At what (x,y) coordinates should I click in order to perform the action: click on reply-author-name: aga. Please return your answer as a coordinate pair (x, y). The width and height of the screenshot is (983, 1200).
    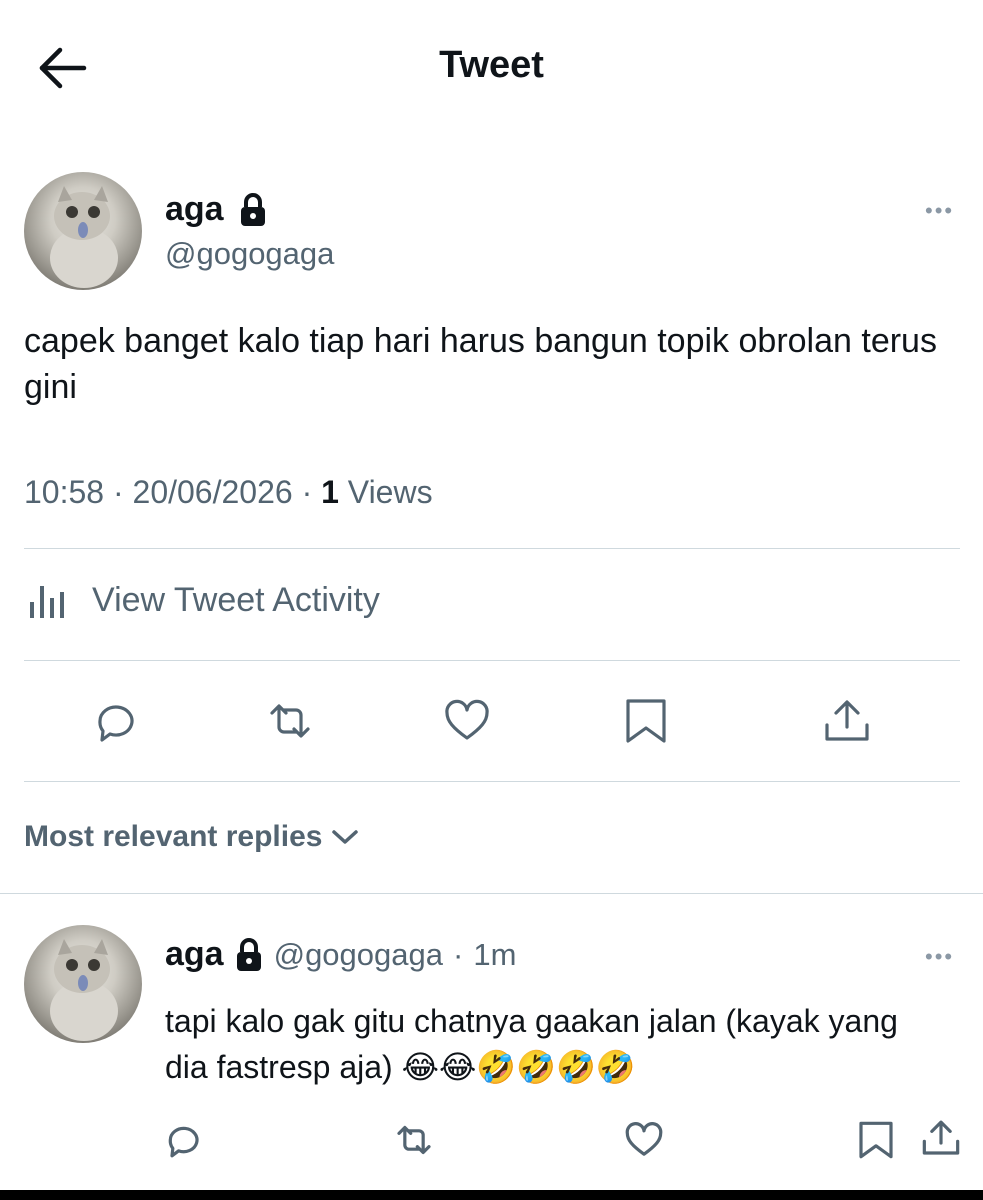
    Looking at the image, I should click on (194, 954).